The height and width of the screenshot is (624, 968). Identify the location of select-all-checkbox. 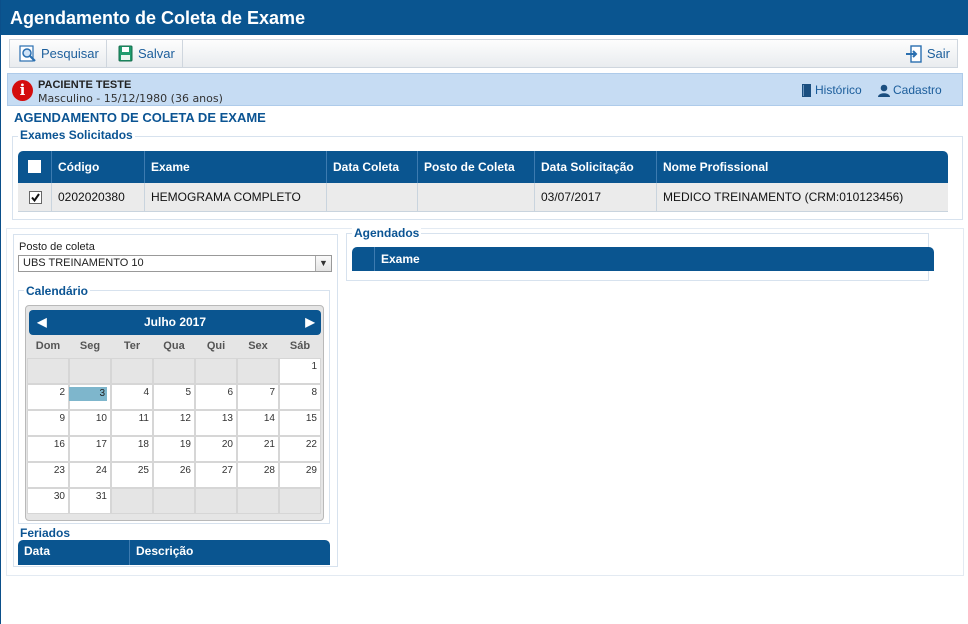
(34, 166).